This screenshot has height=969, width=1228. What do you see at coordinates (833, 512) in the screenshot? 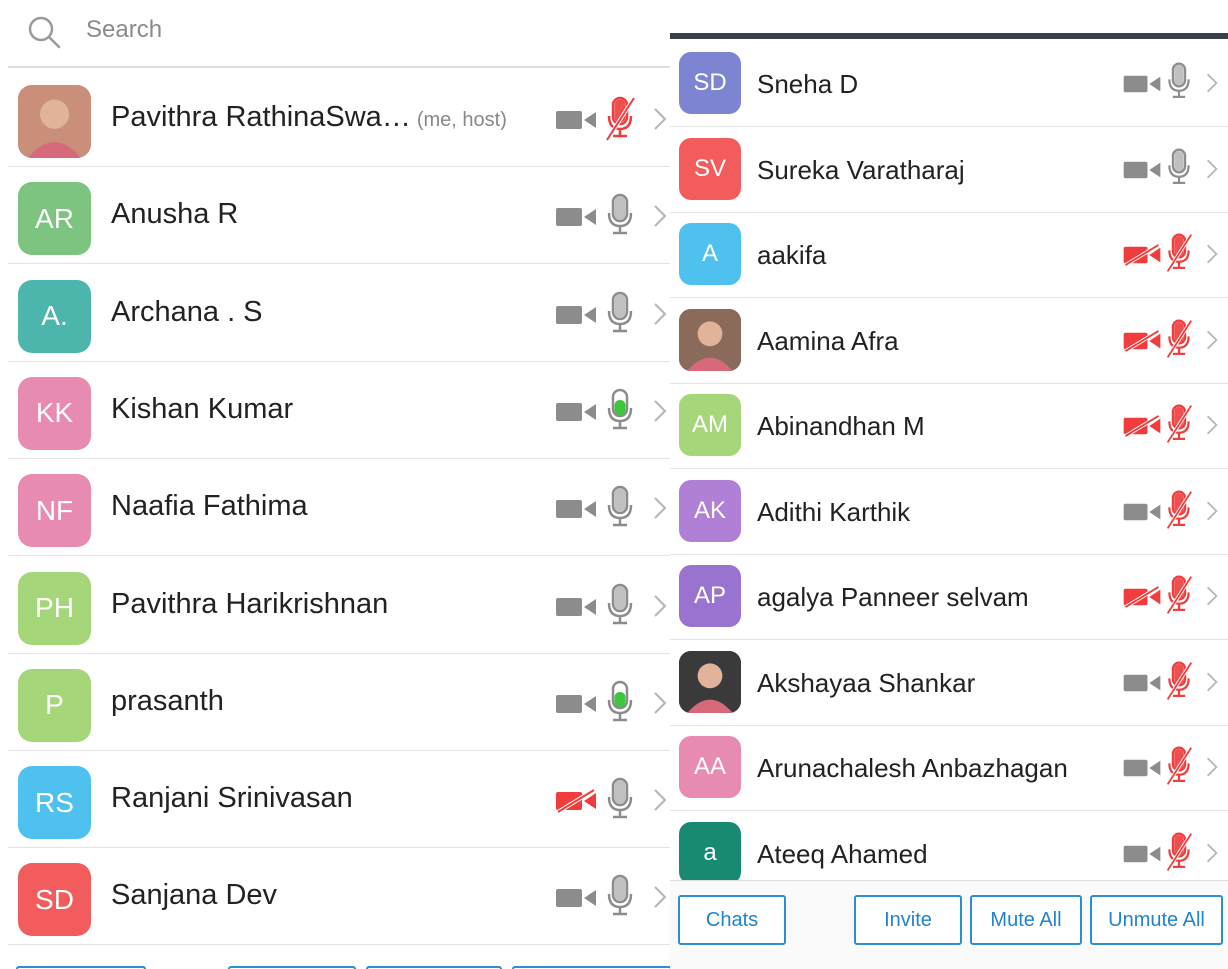
I see `participant-name: Adithi Karthik` at bounding box center [833, 512].